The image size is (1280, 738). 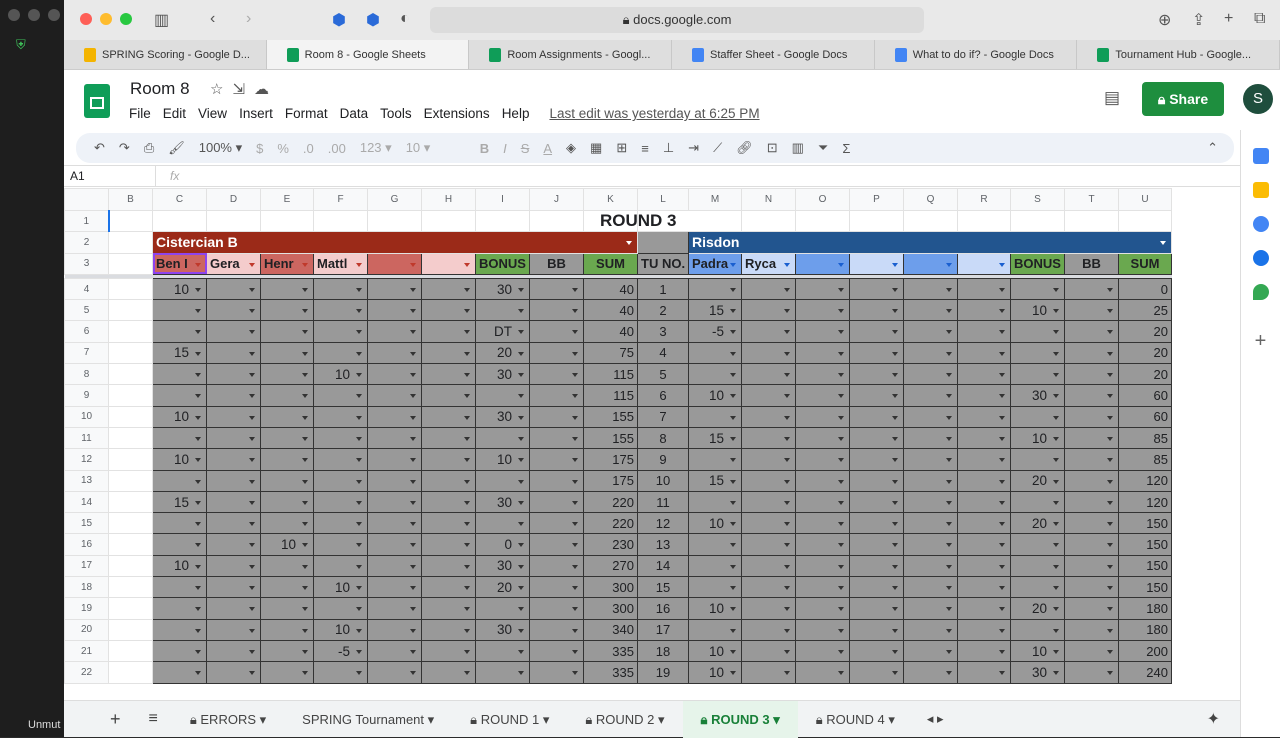 What do you see at coordinates (715, 651) in the screenshot?
I see `score-select: 10` at bounding box center [715, 651].